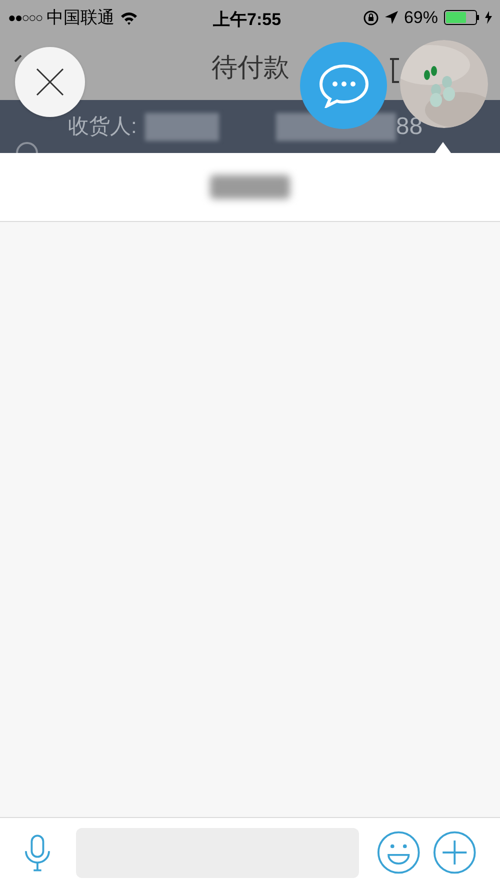 The image size is (500, 887). What do you see at coordinates (343, 86) in the screenshot?
I see `chat-icon` at bounding box center [343, 86].